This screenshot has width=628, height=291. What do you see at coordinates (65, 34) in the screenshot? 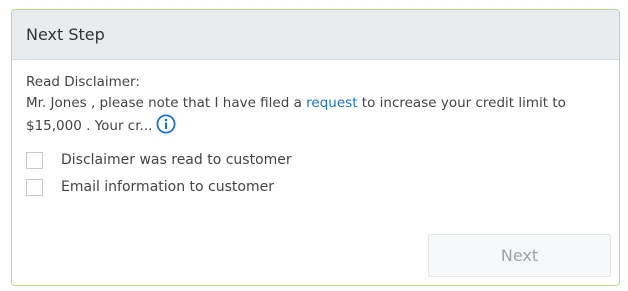
I see `panel-title: Next Step` at bounding box center [65, 34].